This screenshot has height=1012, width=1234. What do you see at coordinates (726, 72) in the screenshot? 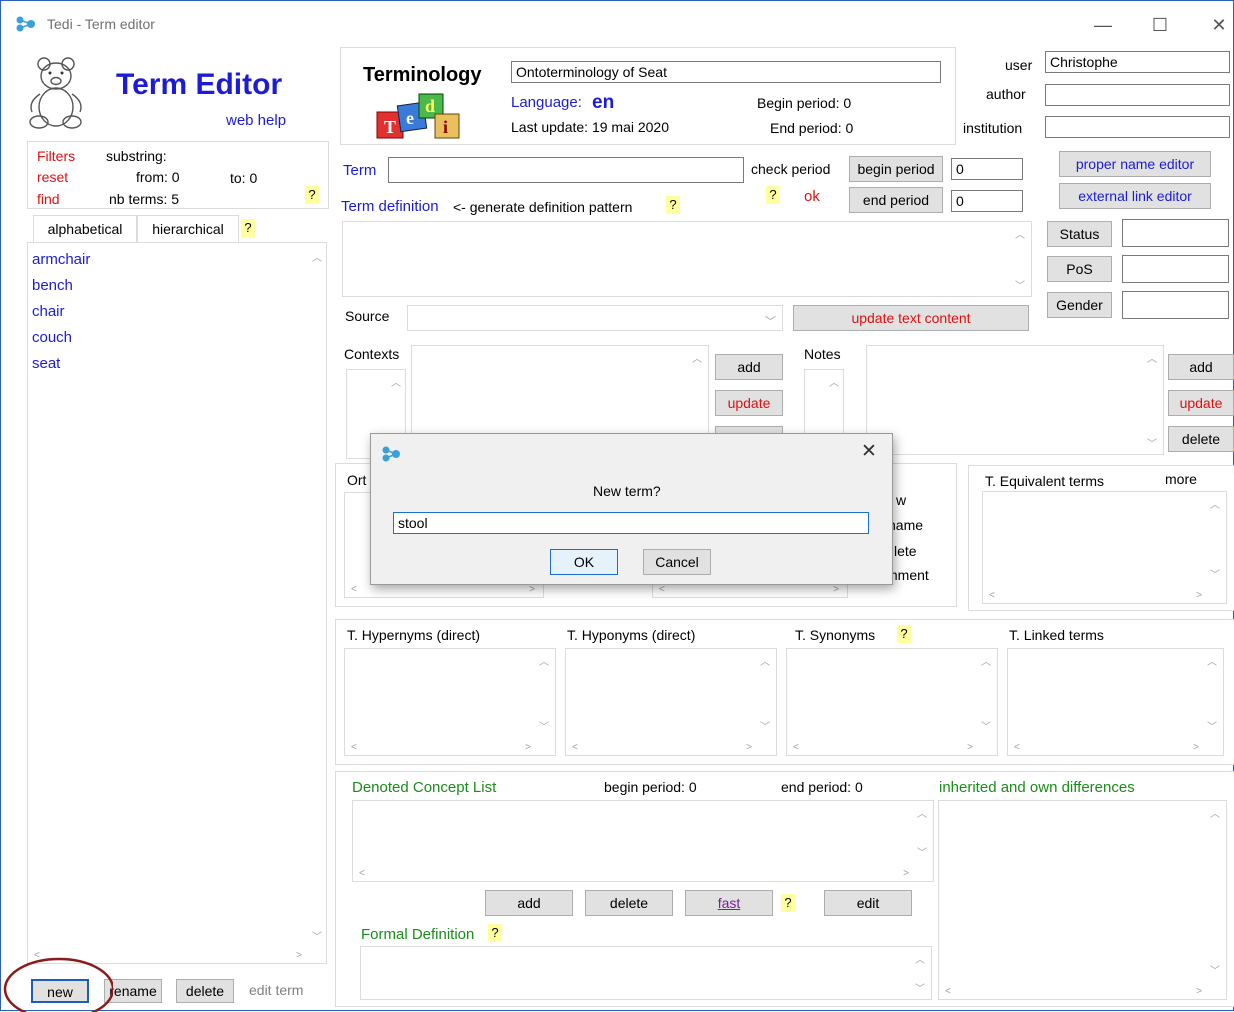
I see `terminology-name-field` at bounding box center [726, 72].